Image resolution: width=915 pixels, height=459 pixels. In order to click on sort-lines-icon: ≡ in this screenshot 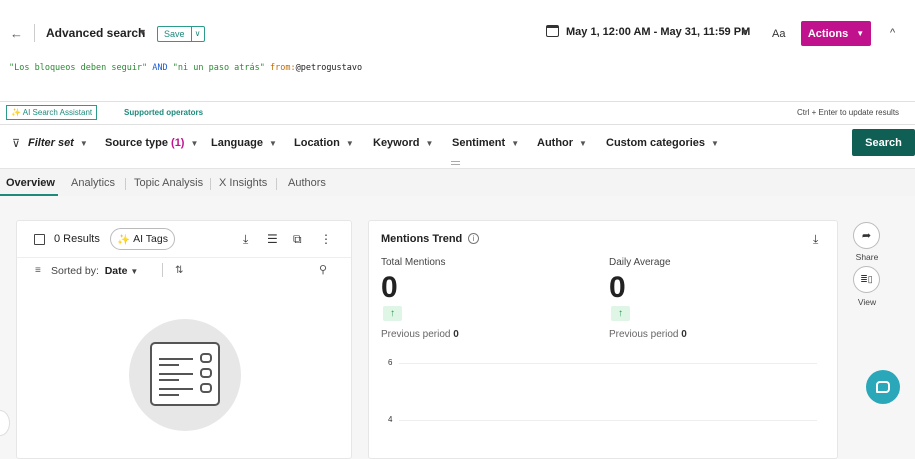, I will do `click(38, 270)`.